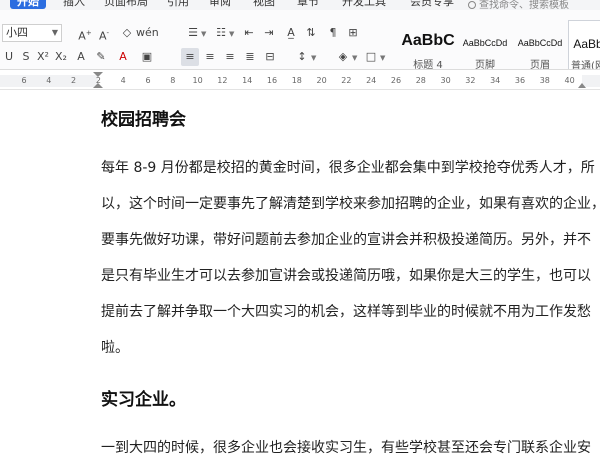 This screenshot has width=600, height=459. I want to click on ruler-tick-label: 8, so click(173, 80).